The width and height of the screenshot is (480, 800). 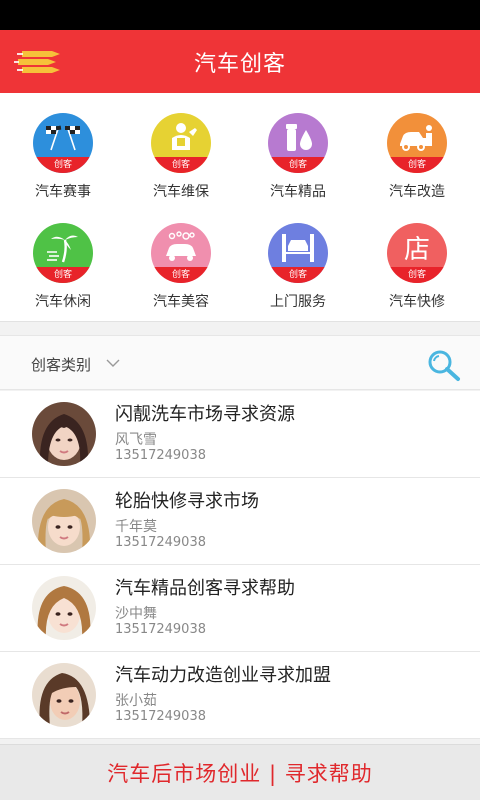 I want to click on category-beauty-circle: 创客, so click(x=181, y=253).